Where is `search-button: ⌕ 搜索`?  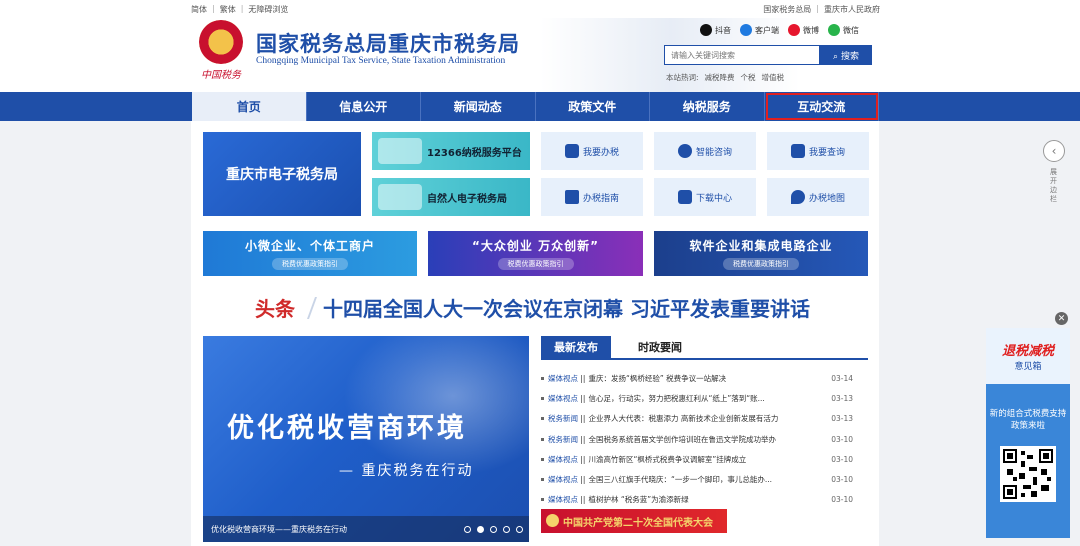
search-button: ⌕ 搜索 is located at coordinates (846, 55).